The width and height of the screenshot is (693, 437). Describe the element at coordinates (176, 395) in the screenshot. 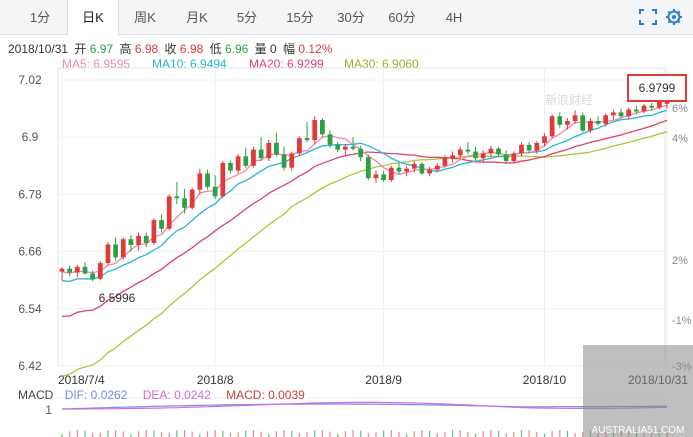

I see `macd-dea-value: DEA: 0.0242` at that location.